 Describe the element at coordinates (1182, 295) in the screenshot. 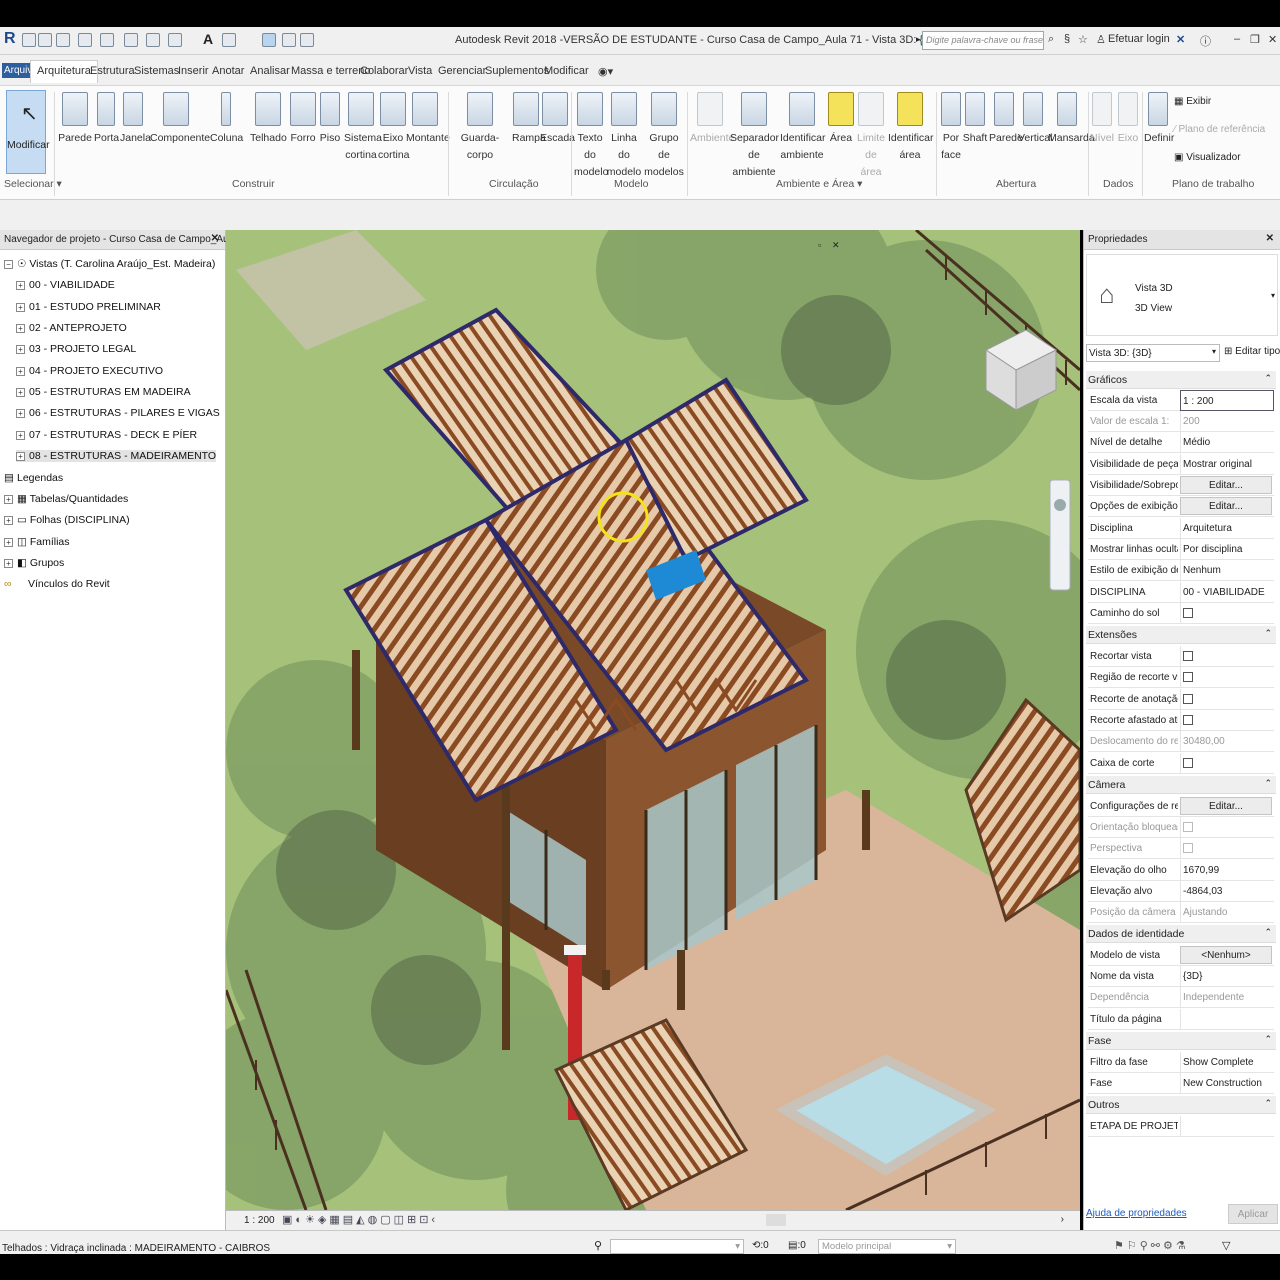

I see `type-selector: ⌂ Vista 3D 3D View ▾` at that location.